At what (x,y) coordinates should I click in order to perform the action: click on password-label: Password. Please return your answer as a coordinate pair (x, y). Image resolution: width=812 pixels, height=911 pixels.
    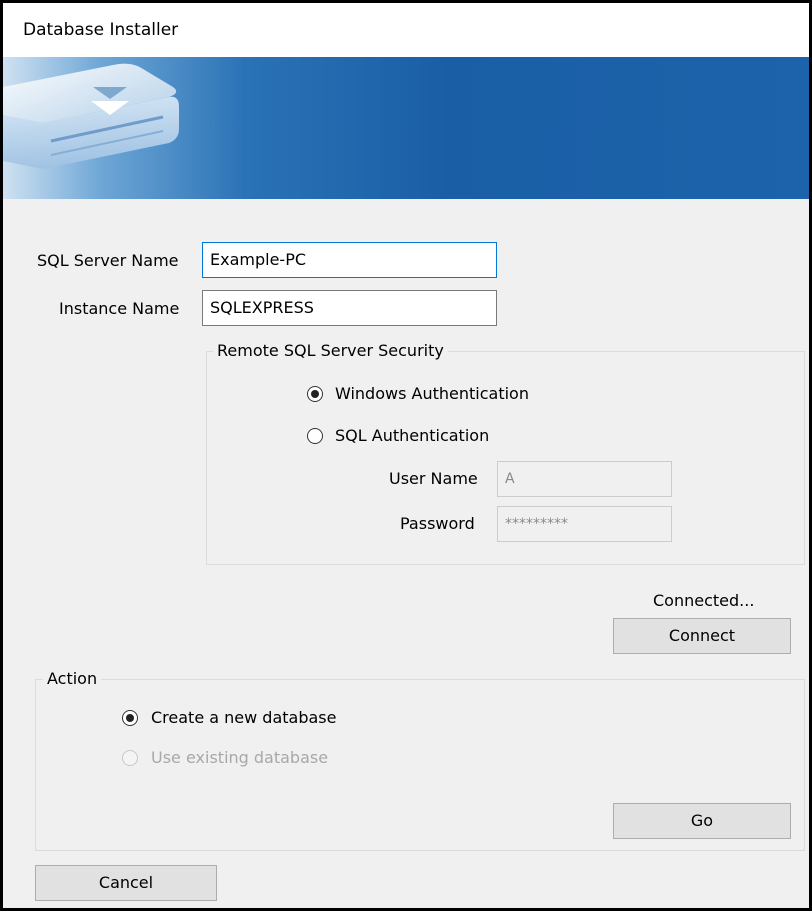
    Looking at the image, I should click on (437, 523).